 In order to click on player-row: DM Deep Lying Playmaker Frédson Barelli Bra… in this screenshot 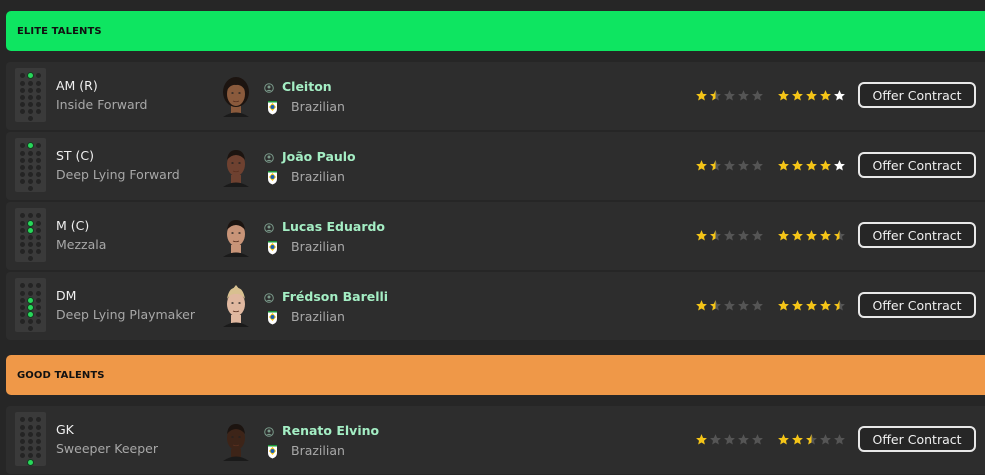, I will do `click(495, 306)`.